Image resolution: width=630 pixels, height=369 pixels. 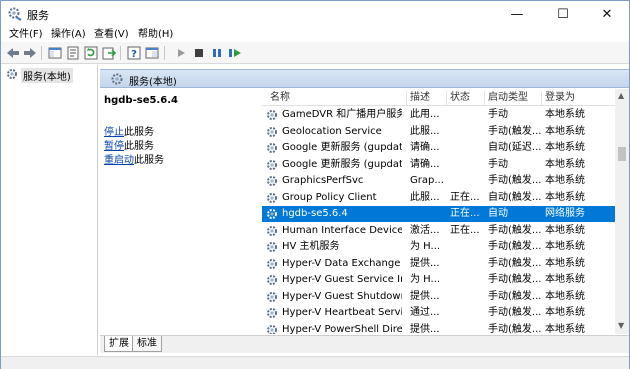 I want to click on column-header-logon-as: 登录为, so click(x=560, y=98).